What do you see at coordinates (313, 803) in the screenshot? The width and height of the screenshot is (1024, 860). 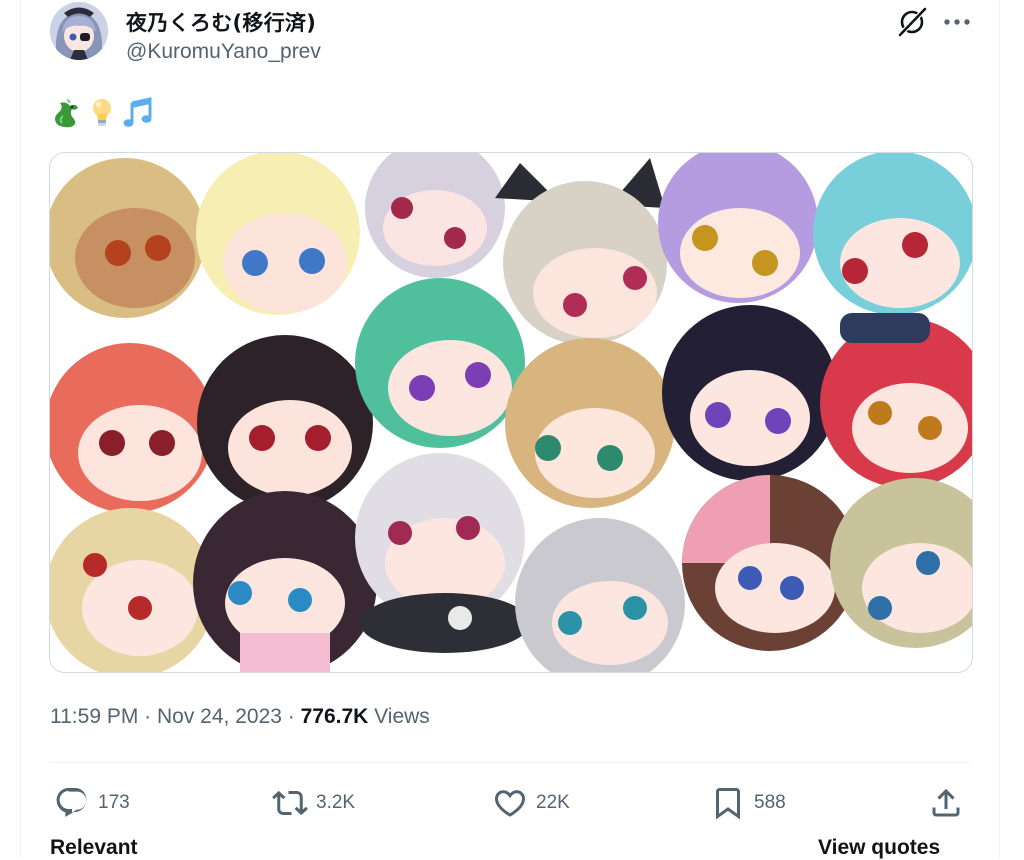 I see `repost-button: 3.2K` at bounding box center [313, 803].